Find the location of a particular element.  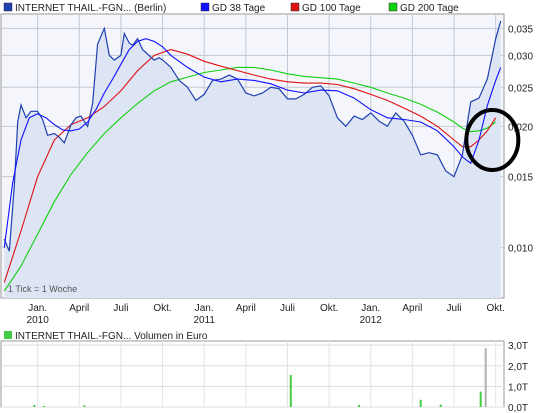

legend-swatch-price is located at coordinates (8, 7).